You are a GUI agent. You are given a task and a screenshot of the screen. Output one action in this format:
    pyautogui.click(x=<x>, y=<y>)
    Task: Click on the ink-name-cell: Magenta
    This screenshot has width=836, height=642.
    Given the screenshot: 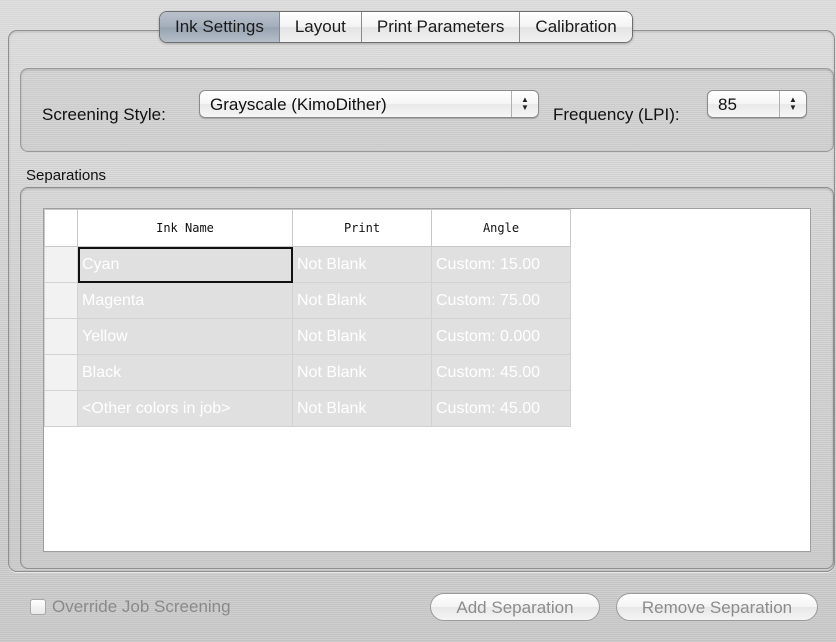 What is the action you would take?
    pyautogui.click(x=185, y=300)
    